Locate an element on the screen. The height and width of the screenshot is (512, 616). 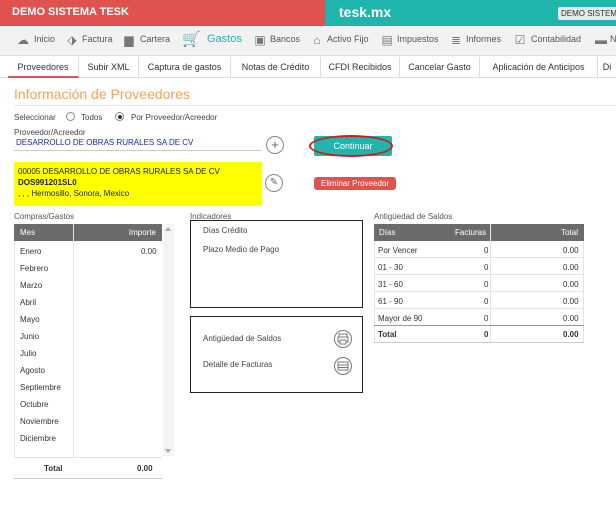
antig-total-value: 0.00 is located at coordinates (571, 334).